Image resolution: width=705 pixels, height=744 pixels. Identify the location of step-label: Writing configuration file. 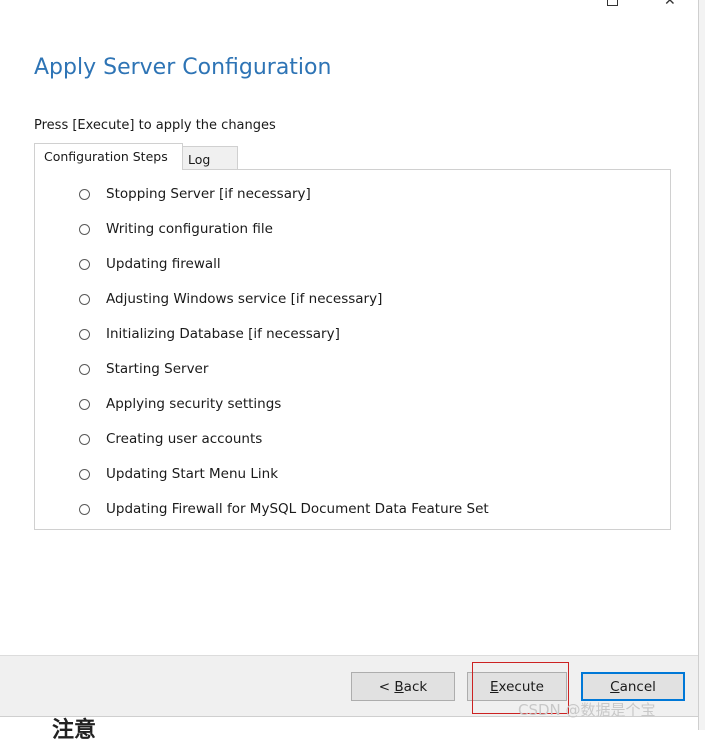
(189, 229).